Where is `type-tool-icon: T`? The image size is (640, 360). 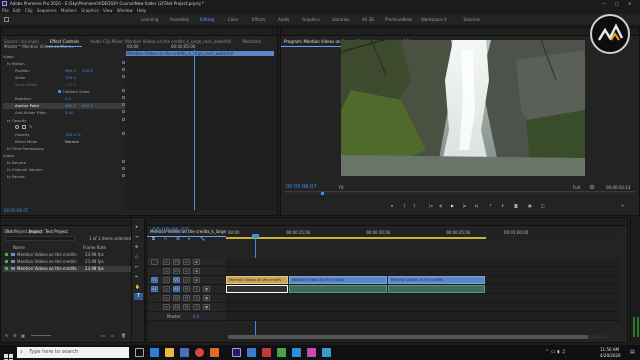 type-tool-icon: T is located at coordinates (138, 296).